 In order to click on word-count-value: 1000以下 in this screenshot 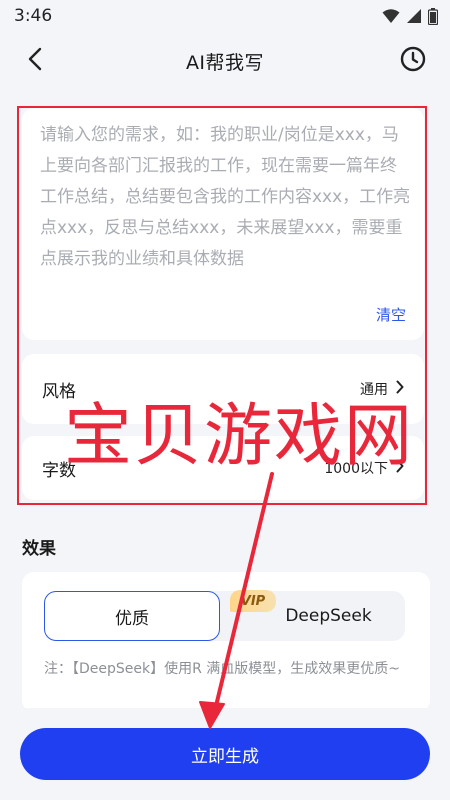, I will do `click(356, 469)`.